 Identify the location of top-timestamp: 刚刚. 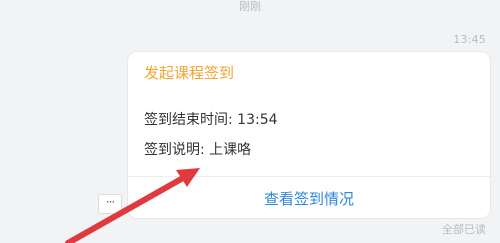
(250, 6).